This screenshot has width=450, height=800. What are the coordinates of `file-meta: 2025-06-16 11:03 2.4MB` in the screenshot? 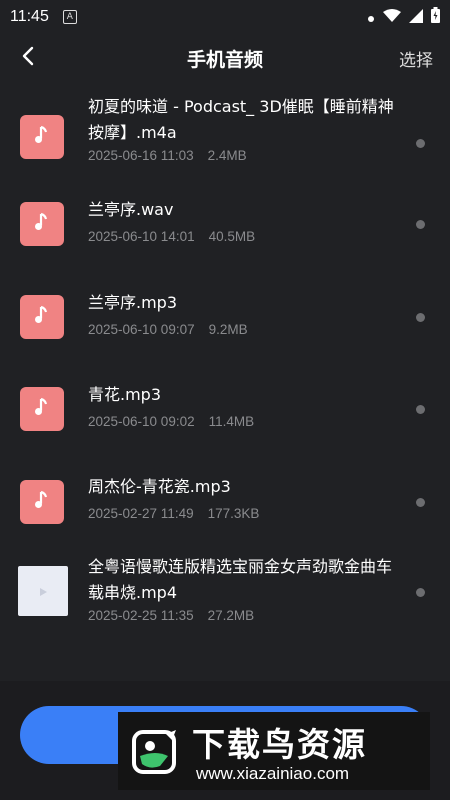 It's located at (244, 155).